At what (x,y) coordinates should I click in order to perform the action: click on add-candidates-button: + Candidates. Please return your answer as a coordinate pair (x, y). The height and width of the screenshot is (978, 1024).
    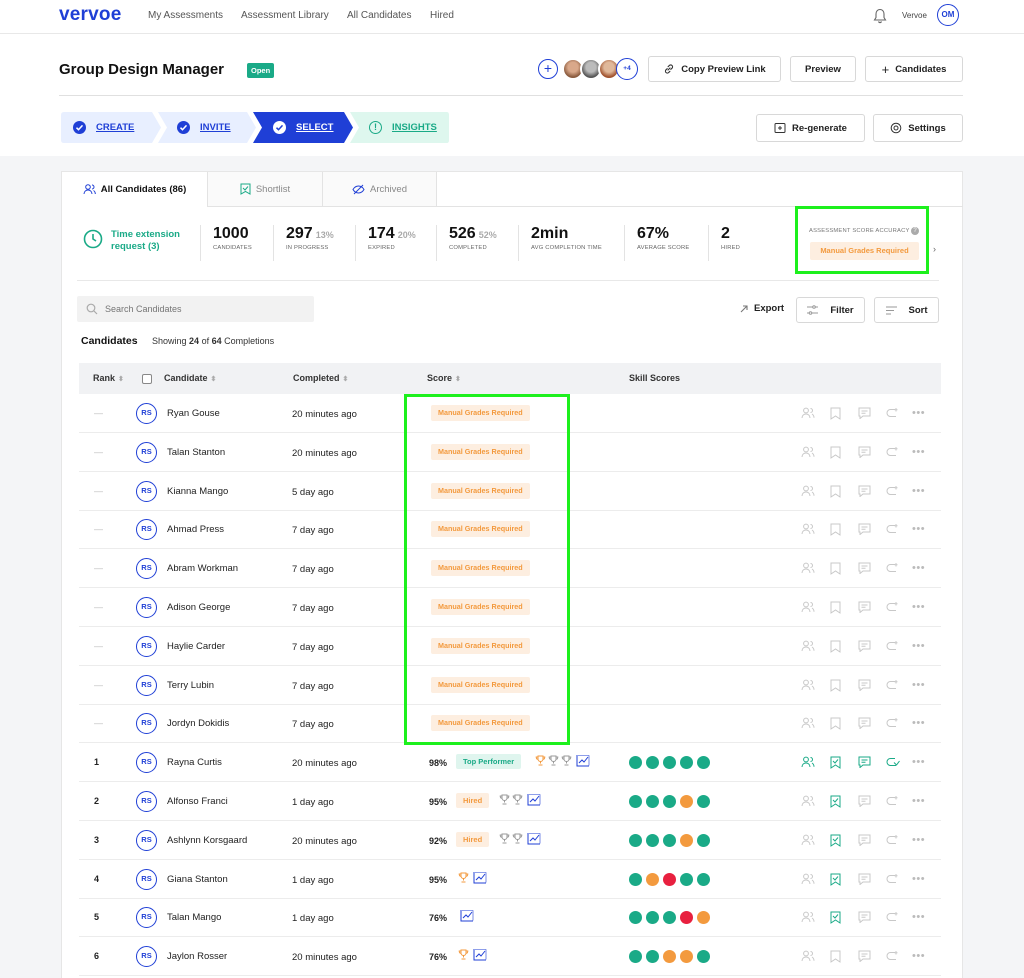
    Looking at the image, I should click on (914, 69).